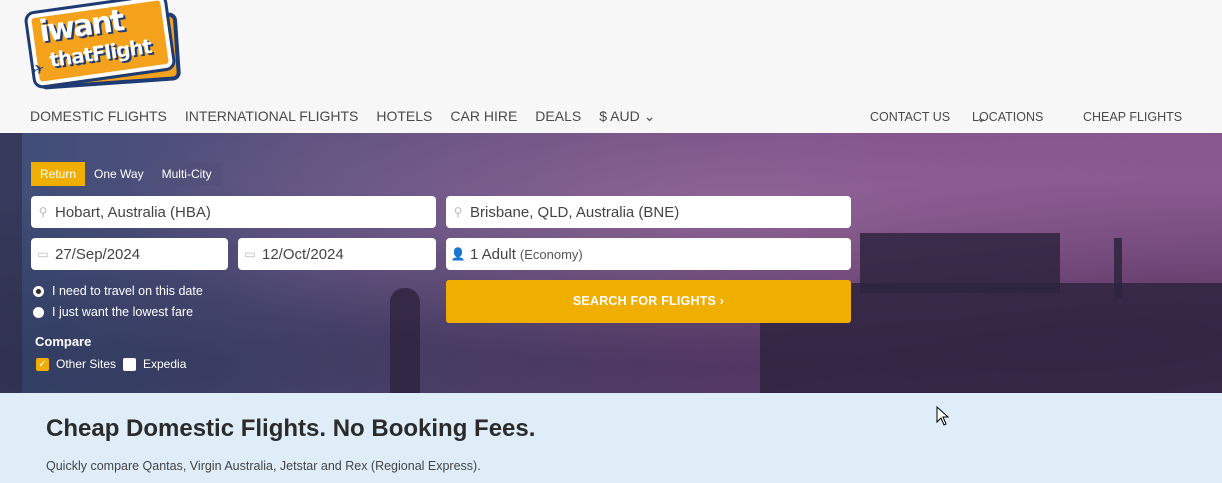 This screenshot has height=483, width=1222. What do you see at coordinates (98, 116) in the screenshot?
I see `nav-domestic-flights: DOMESTIC FLIGHTS` at bounding box center [98, 116].